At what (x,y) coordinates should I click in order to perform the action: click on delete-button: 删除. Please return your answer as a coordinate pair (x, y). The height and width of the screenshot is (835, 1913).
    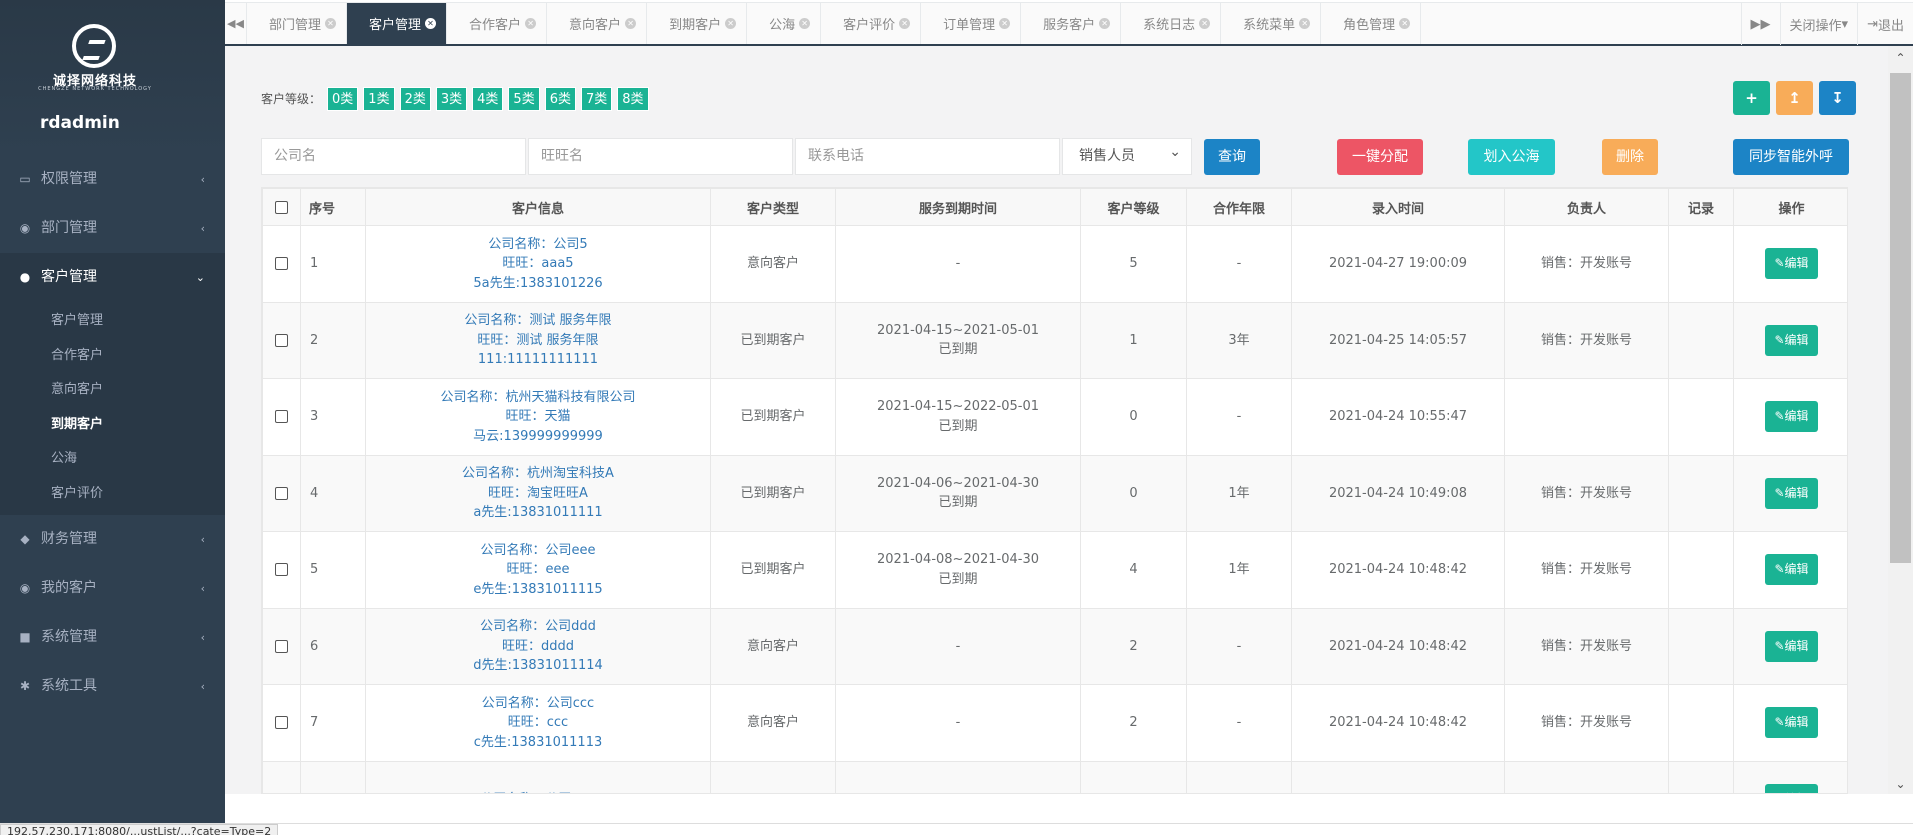
    Looking at the image, I should click on (1630, 157).